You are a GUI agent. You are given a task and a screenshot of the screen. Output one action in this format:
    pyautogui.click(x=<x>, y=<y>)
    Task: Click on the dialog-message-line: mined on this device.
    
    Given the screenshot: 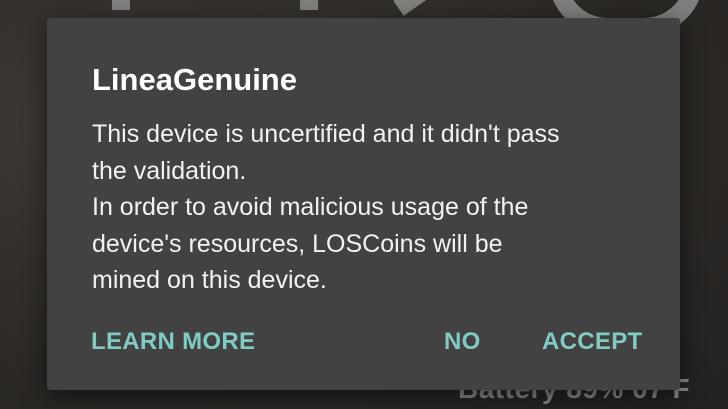 What is the action you would take?
    pyautogui.click(x=209, y=280)
    